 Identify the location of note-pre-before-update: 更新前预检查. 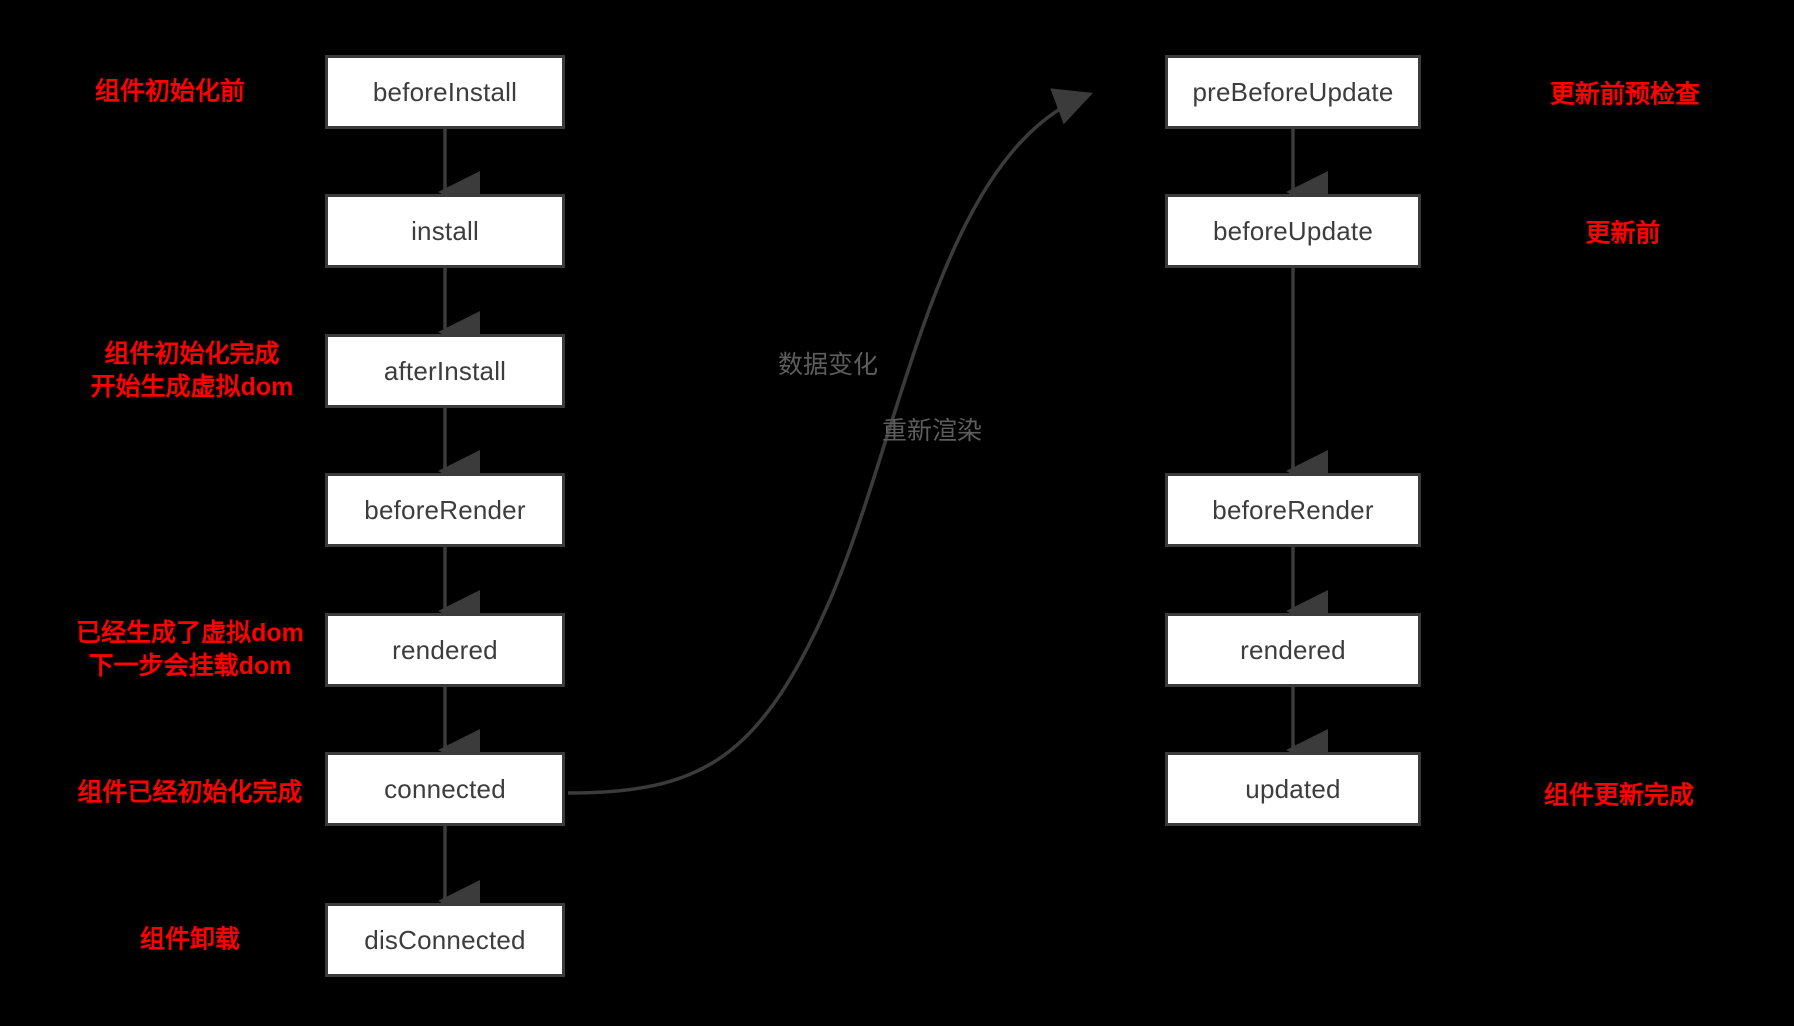
(1625, 94).